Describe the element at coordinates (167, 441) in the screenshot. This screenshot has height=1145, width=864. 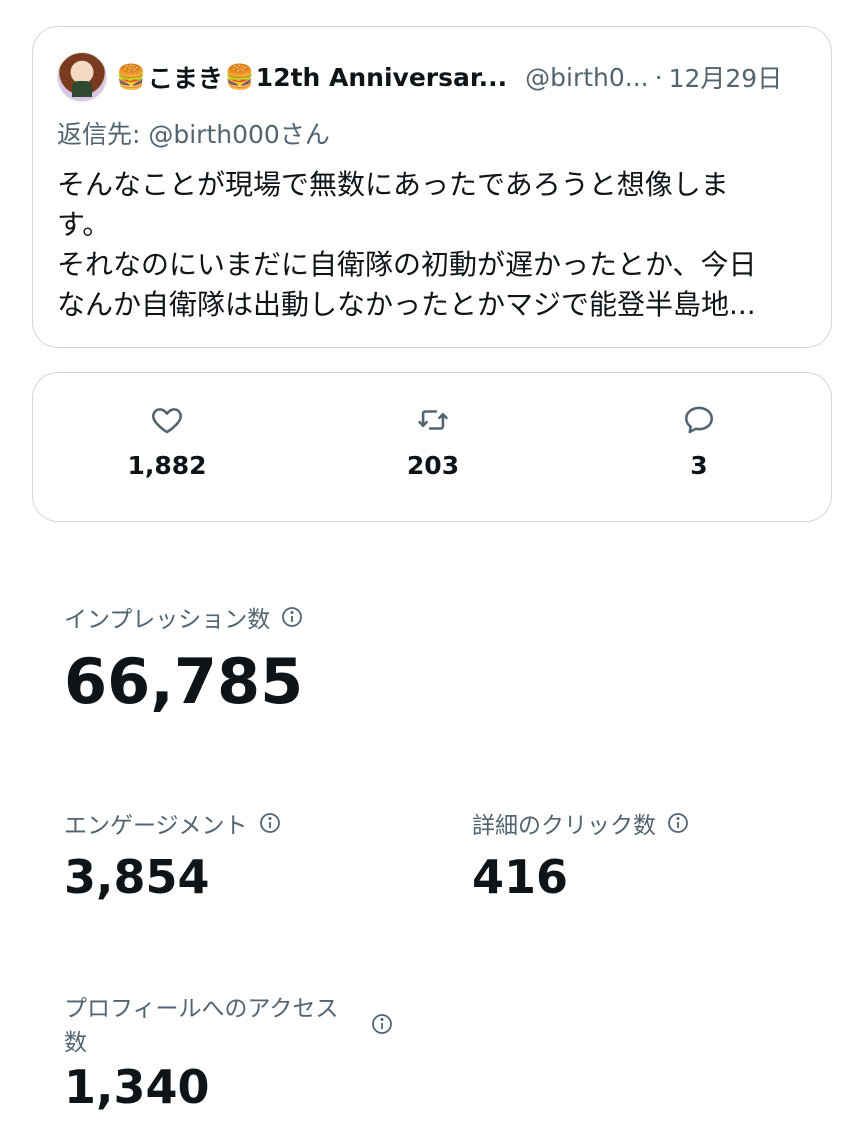
I see `like-stat: 1,882` at that location.